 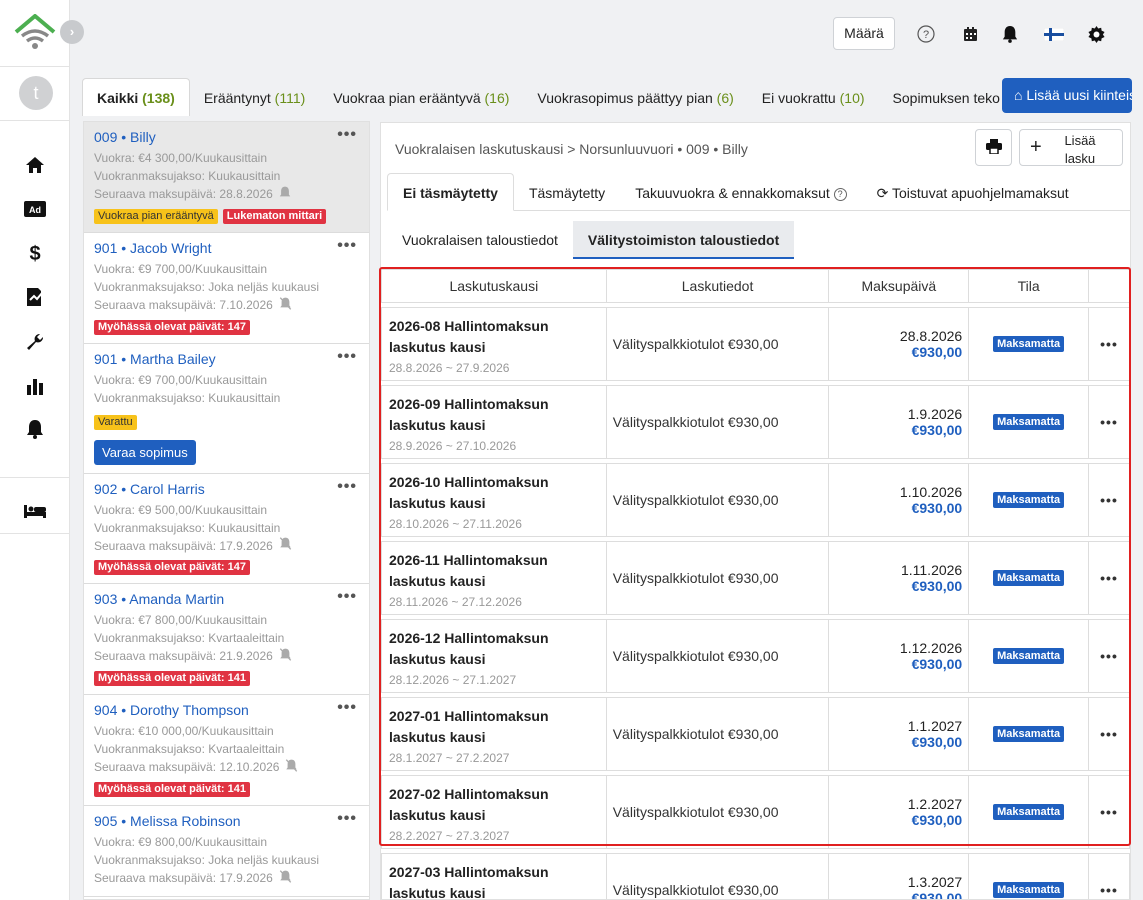 What do you see at coordinates (1096, 34) in the screenshot?
I see `gear-icon` at bounding box center [1096, 34].